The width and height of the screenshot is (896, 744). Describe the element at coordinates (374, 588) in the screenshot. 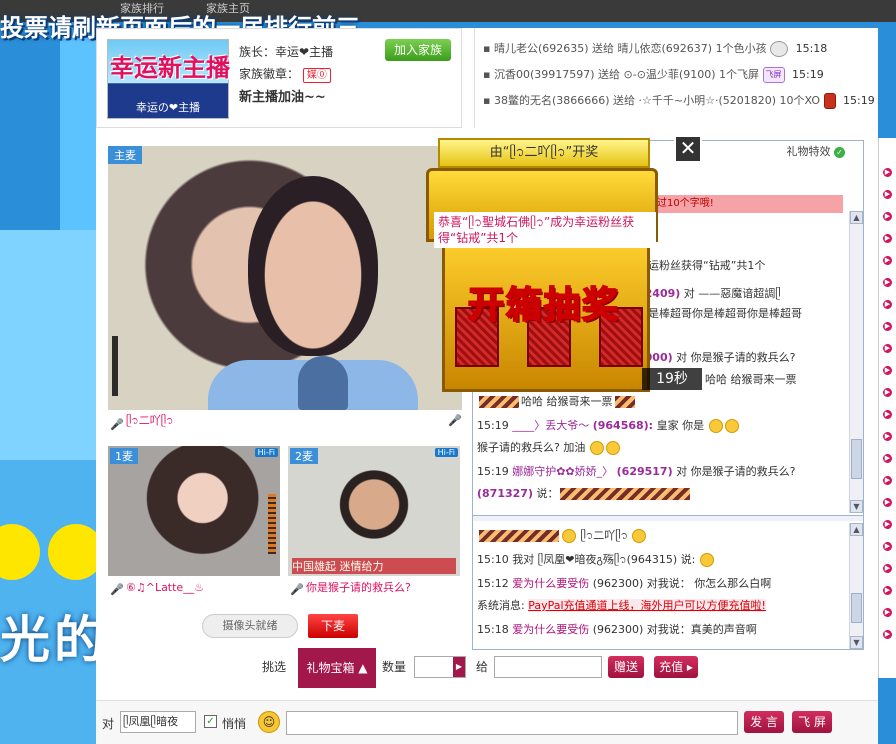

I see `sub-video-2-caption: 🎤 你是猴子请的救兵么?` at that location.